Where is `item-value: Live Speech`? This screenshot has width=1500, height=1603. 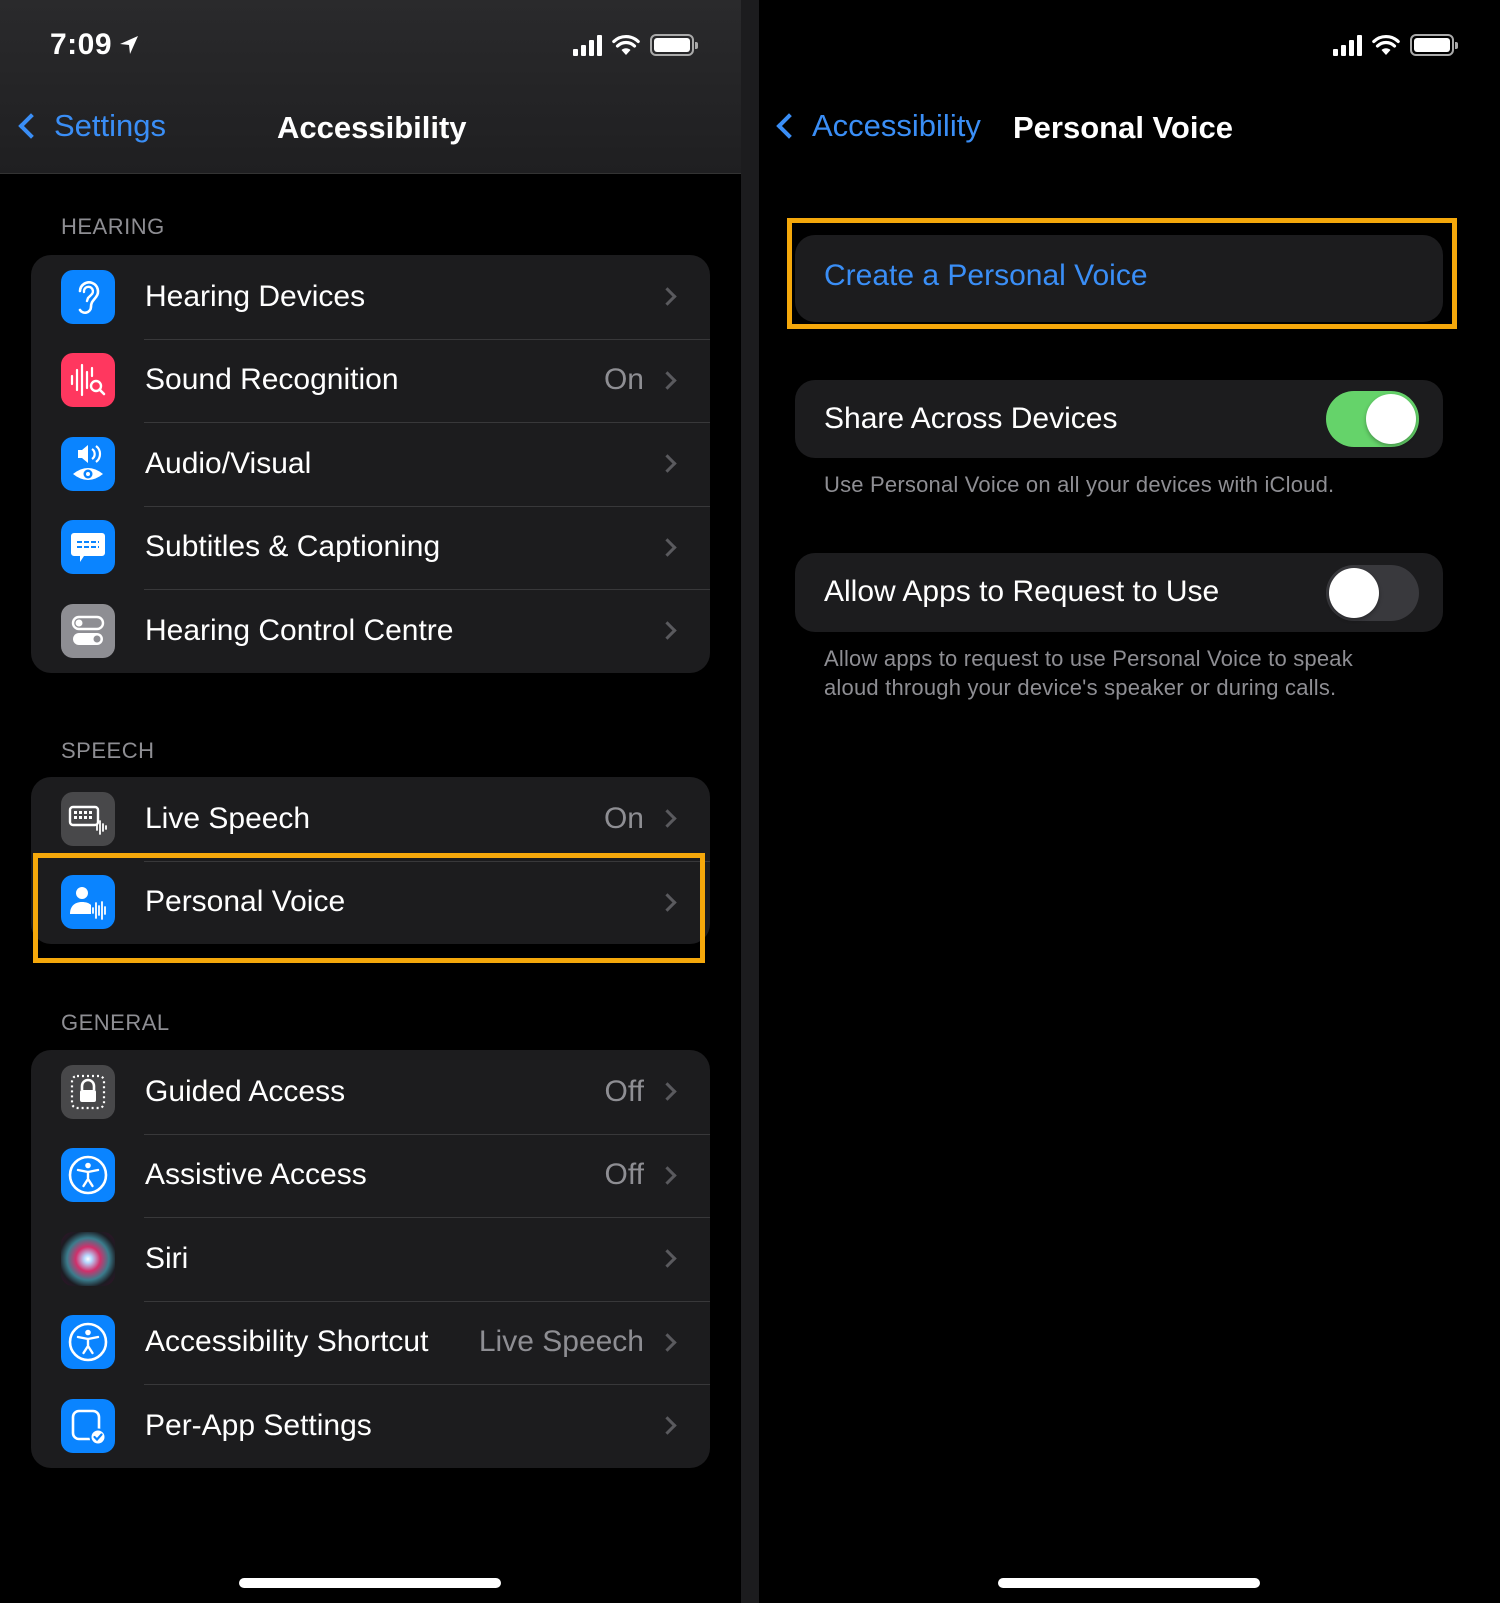
item-value: Live Speech is located at coordinates (561, 1342).